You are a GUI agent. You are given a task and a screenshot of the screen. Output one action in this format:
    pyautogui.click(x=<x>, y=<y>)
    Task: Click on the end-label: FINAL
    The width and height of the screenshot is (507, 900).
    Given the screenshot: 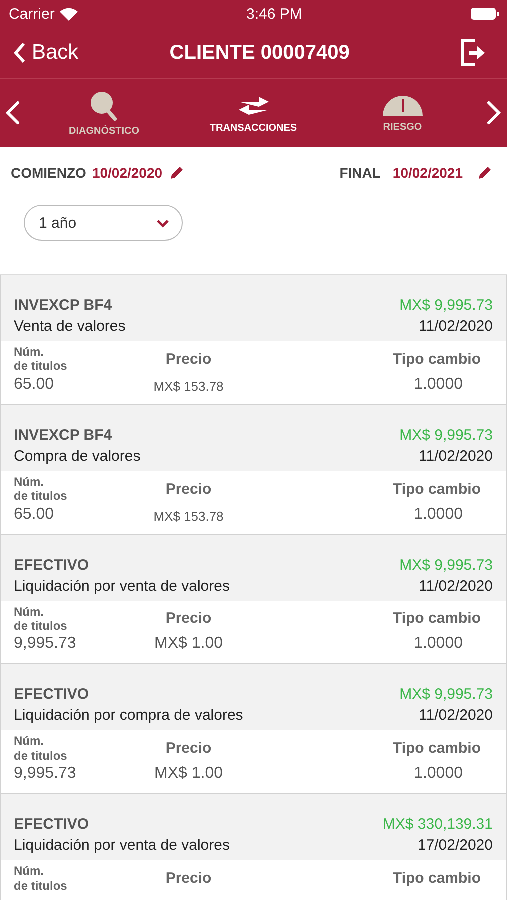 What is the action you would take?
    pyautogui.click(x=360, y=173)
    